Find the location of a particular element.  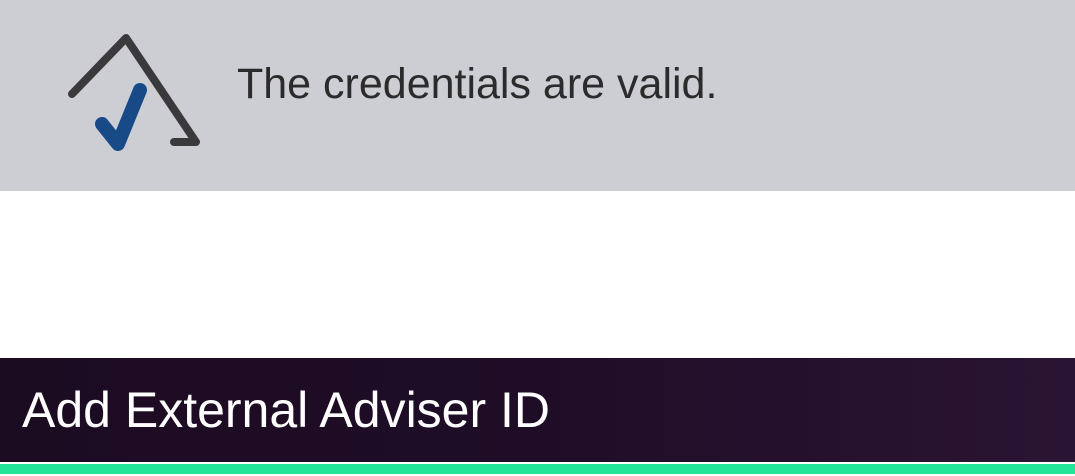

accent-bar is located at coordinates (537, 469).